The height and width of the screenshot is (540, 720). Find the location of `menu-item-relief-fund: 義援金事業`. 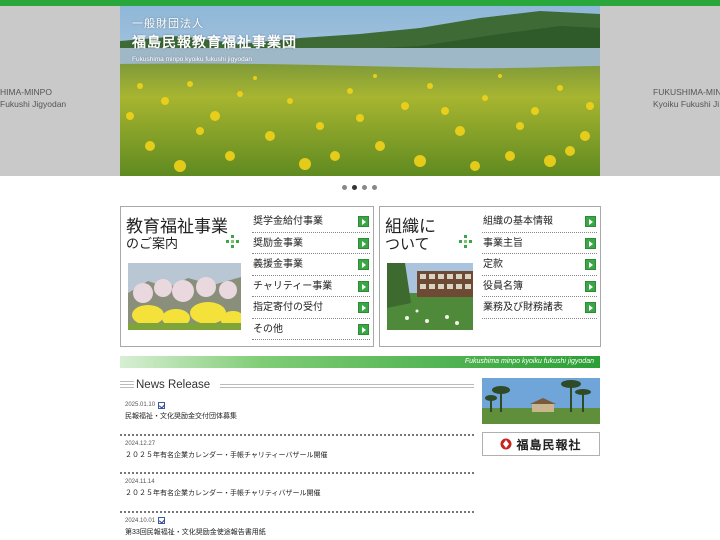

menu-item-relief-fund: 義援金事業 is located at coordinates (311, 265).